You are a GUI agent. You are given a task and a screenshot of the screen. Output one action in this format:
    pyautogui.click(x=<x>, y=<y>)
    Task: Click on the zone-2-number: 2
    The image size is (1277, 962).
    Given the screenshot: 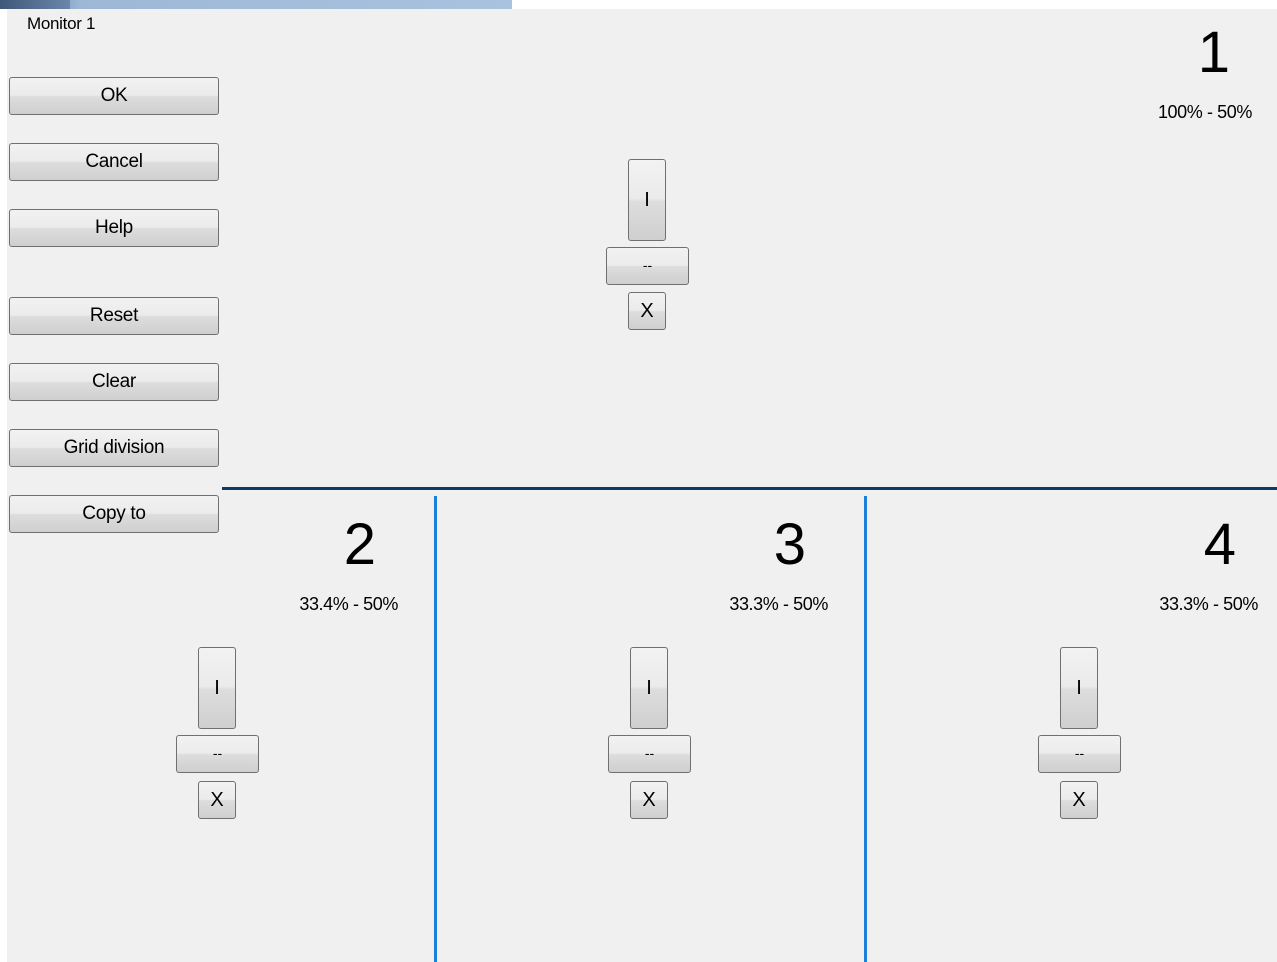 What is the action you would take?
    pyautogui.click(x=359, y=544)
    